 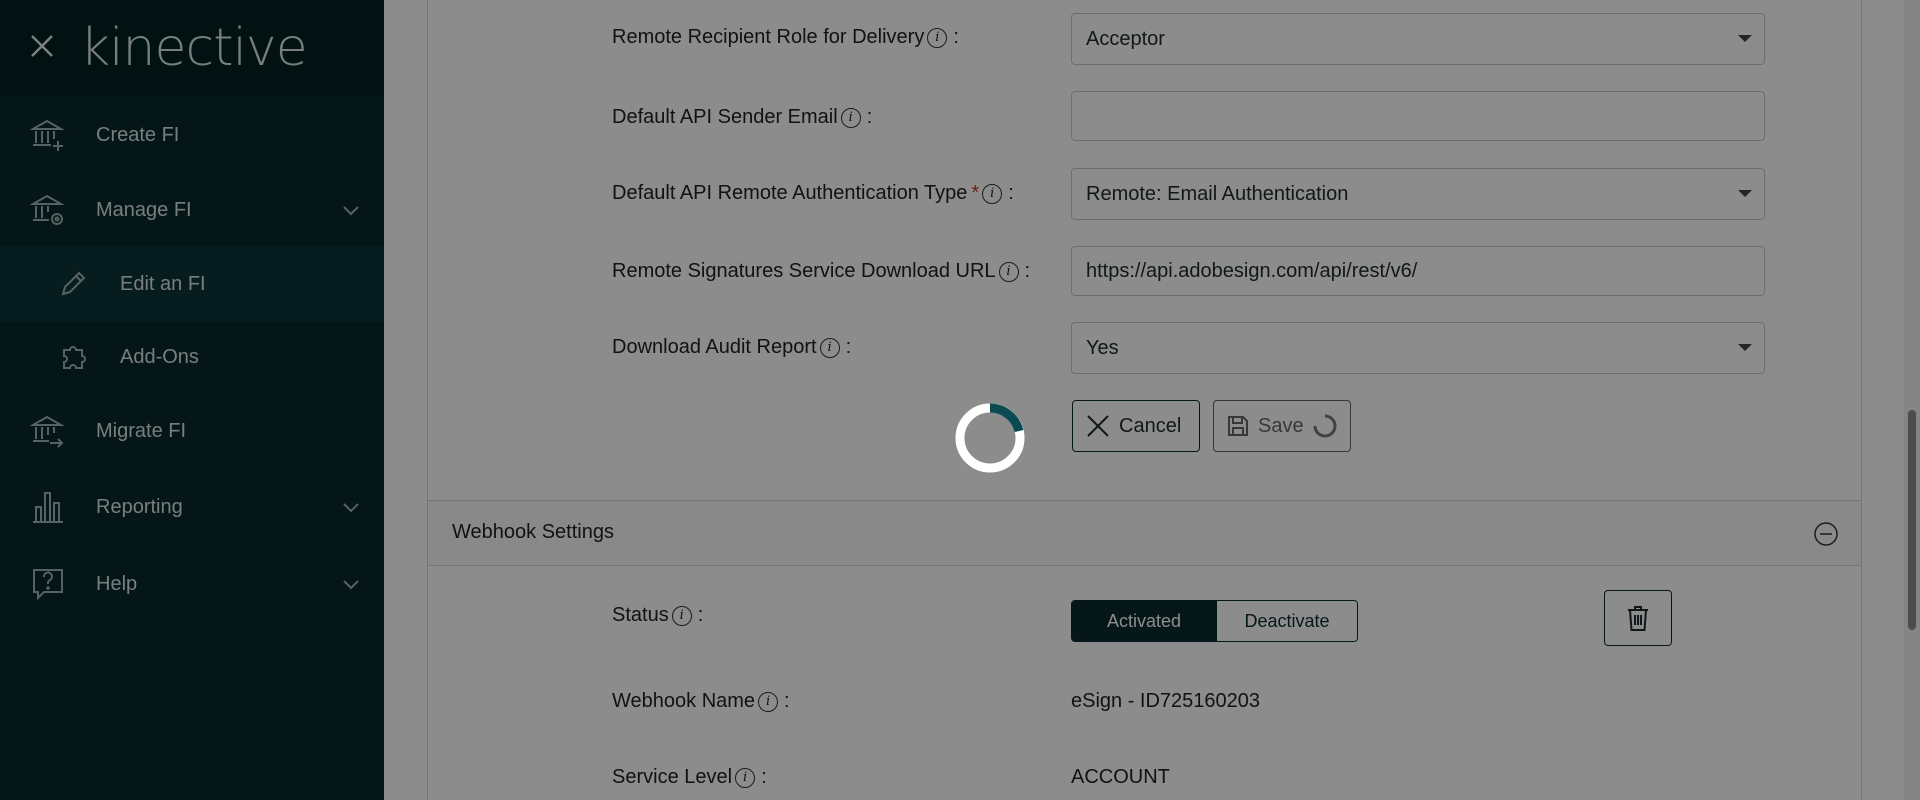 I want to click on status-toggle: Activated Deactivate, so click(x=1214, y=621).